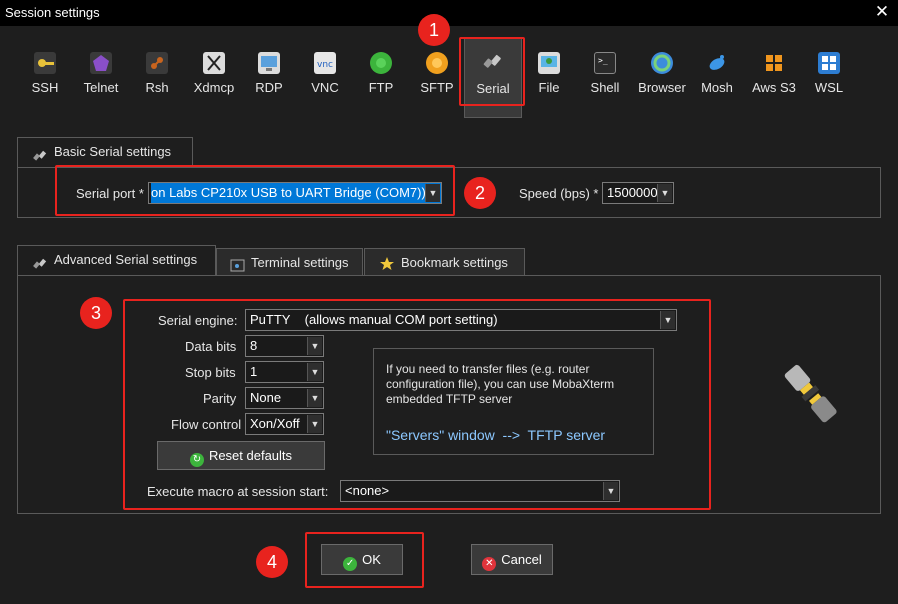  What do you see at coordinates (101, 79) in the screenshot?
I see `session-type-telnet: Telnet` at bounding box center [101, 79].